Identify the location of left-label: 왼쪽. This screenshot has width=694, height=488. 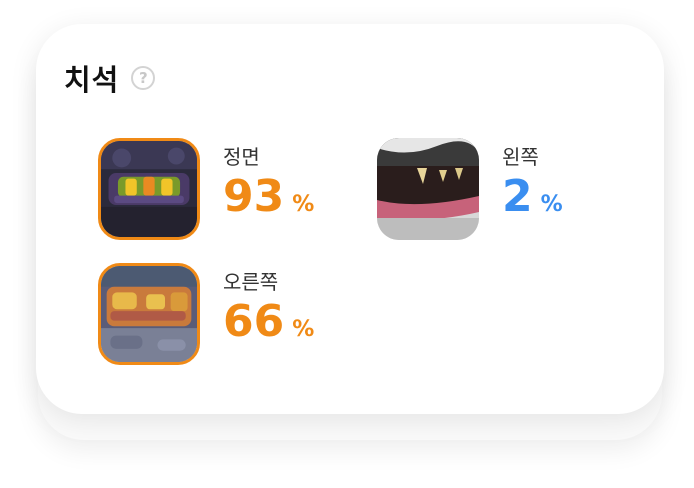
(520, 157).